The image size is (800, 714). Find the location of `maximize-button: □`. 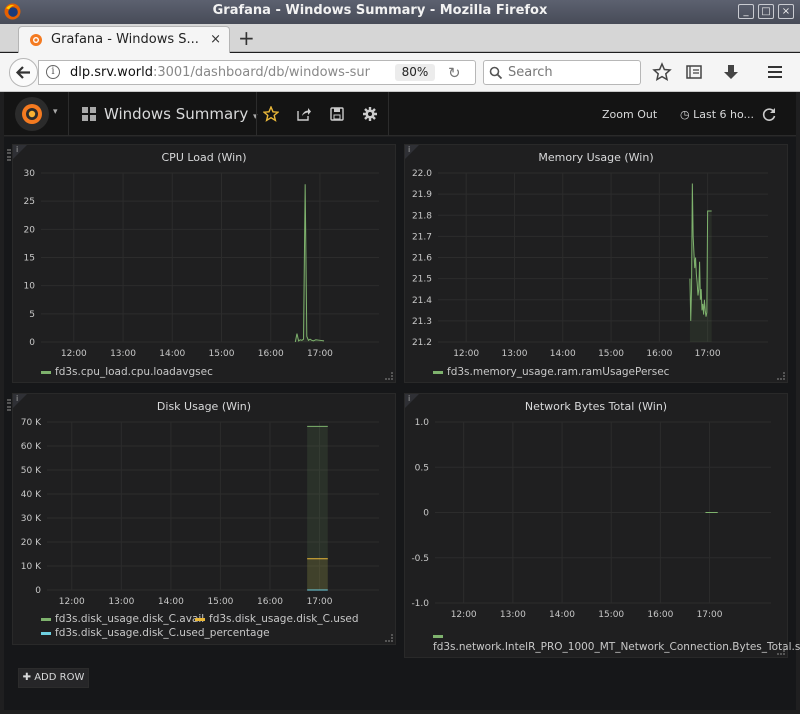

maximize-button: □ is located at coordinates (766, 11).